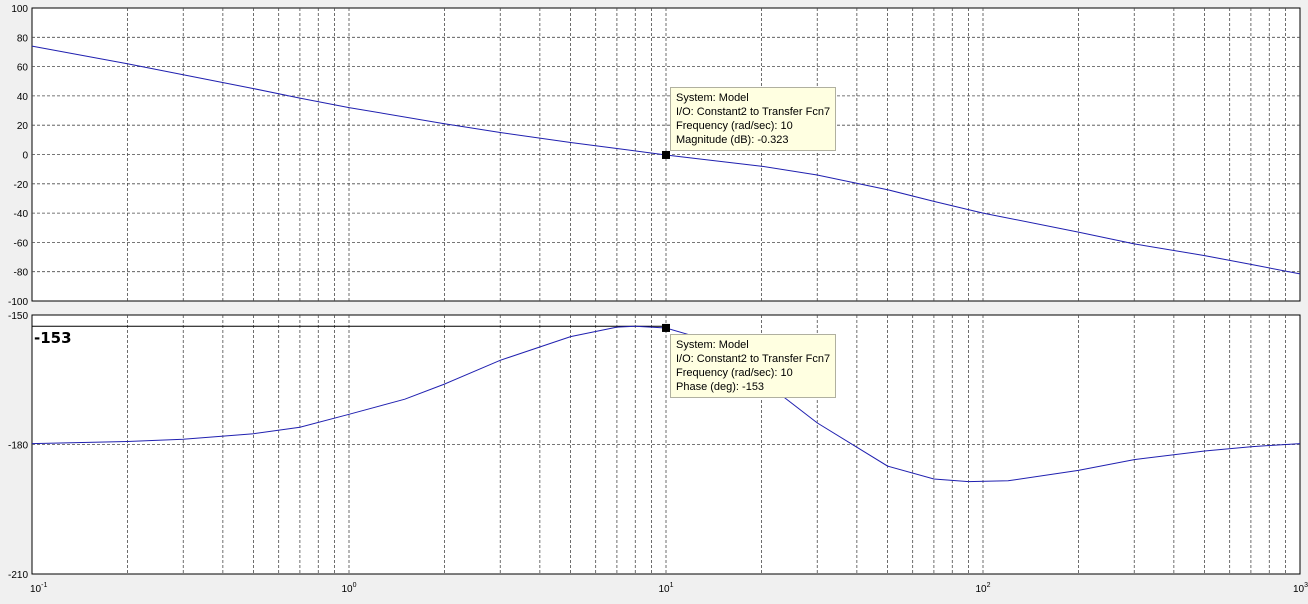 This screenshot has height=604, width=1308. What do you see at coordinates (18, 302) in the screenshot?
I see `magnitude-ytick-label: -100` at bounding box center [18, 302].